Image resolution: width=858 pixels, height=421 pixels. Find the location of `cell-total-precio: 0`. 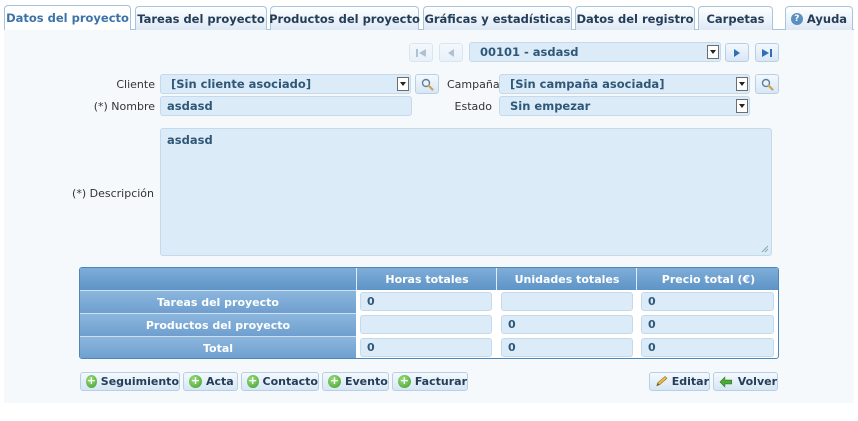

cell-total-precio: 0 is located at coordinates (707, 347).